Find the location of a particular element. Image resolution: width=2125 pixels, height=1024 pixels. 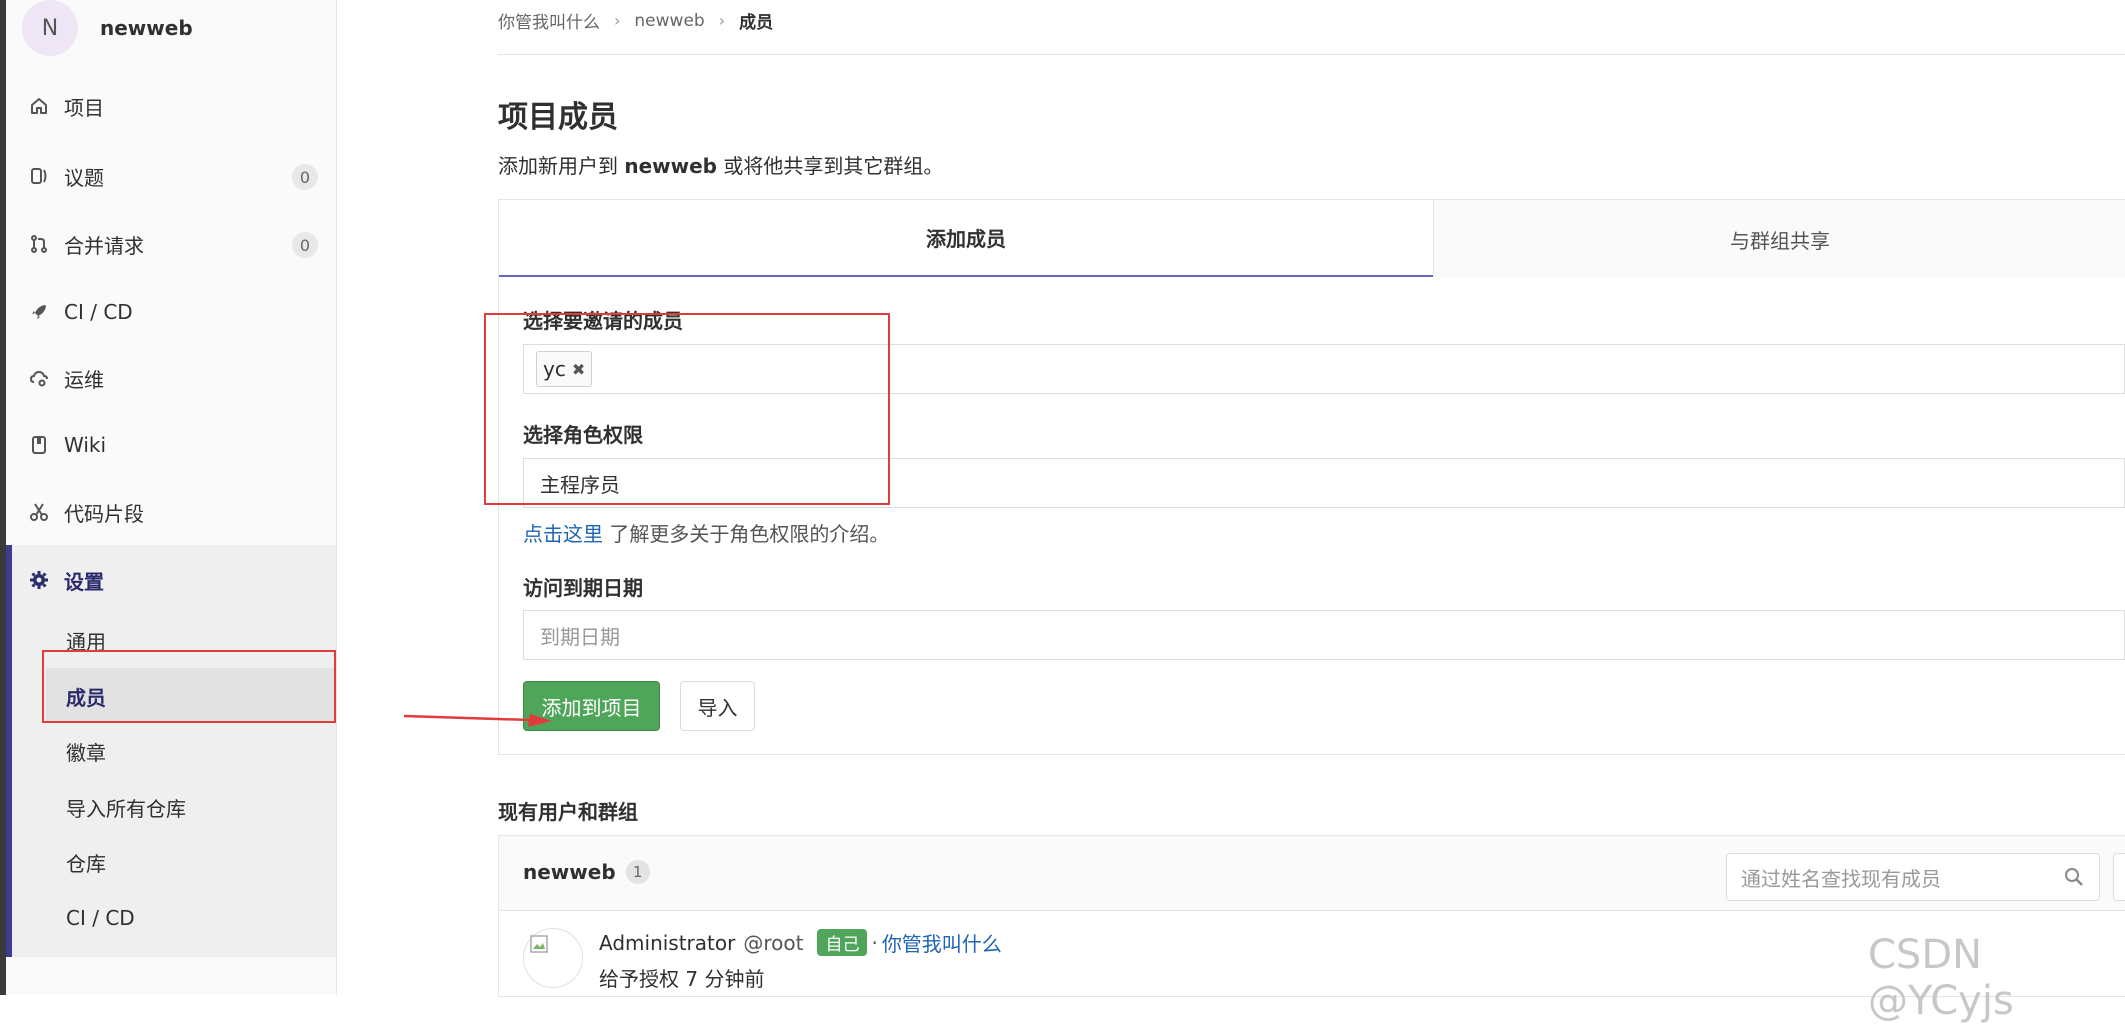

role-selected-value: 主程序员 is located at coordinates (580, 484).